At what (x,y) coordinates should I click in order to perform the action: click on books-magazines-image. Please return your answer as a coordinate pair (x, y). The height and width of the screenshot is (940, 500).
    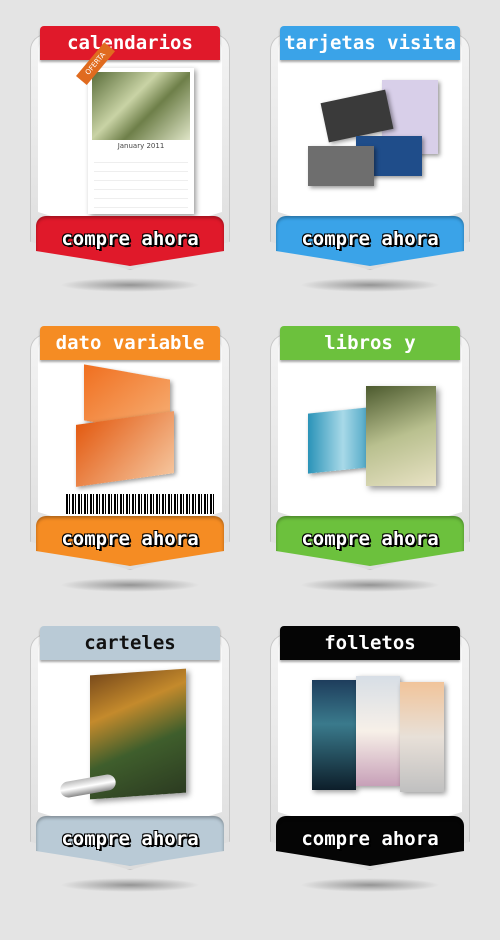
    Looking at the image, I should click on (370, 441).